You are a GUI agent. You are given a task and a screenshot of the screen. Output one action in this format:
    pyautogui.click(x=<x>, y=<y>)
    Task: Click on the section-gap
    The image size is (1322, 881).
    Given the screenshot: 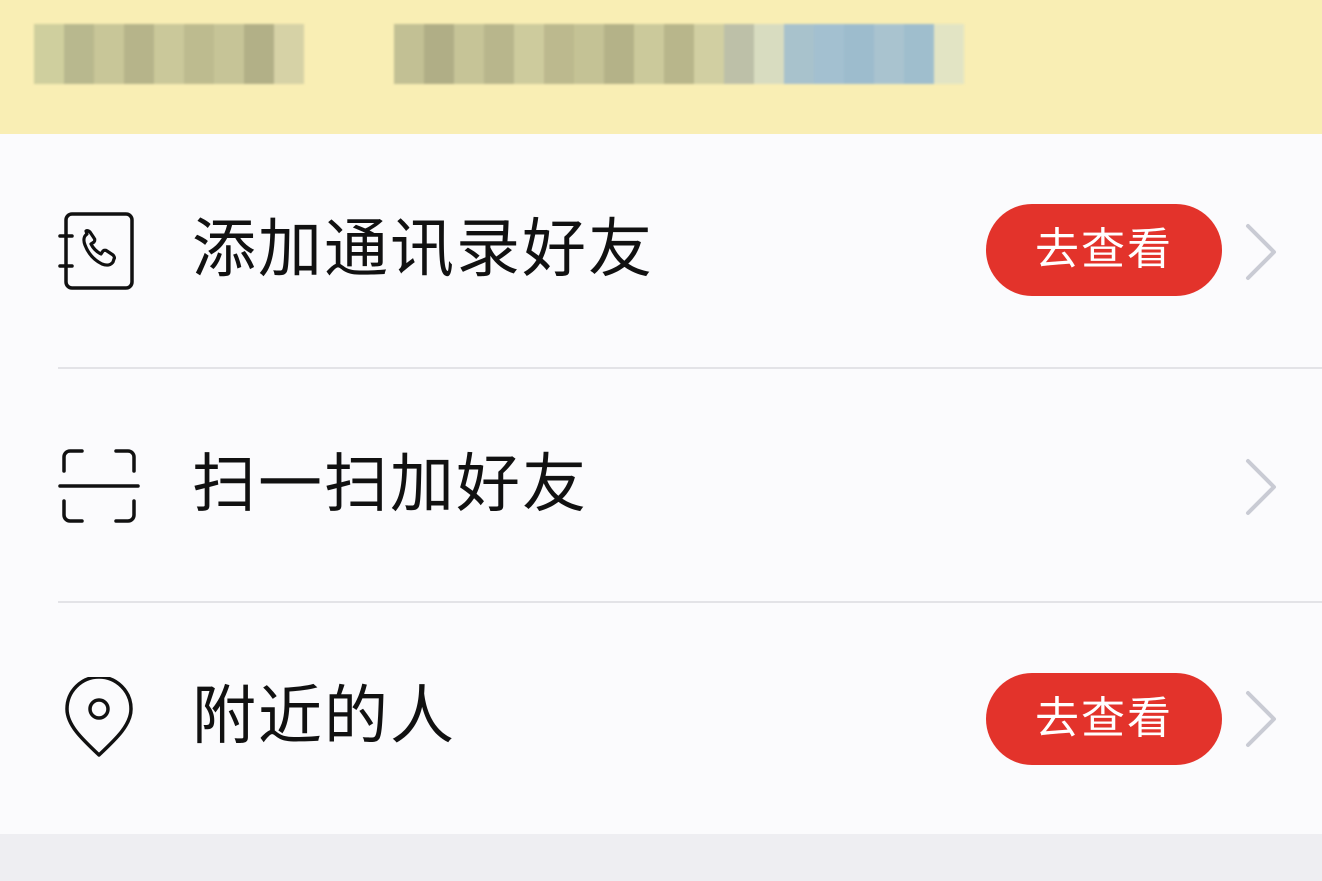 What is the action you would take?
    pyautogui.click(x=661, y=857)
    